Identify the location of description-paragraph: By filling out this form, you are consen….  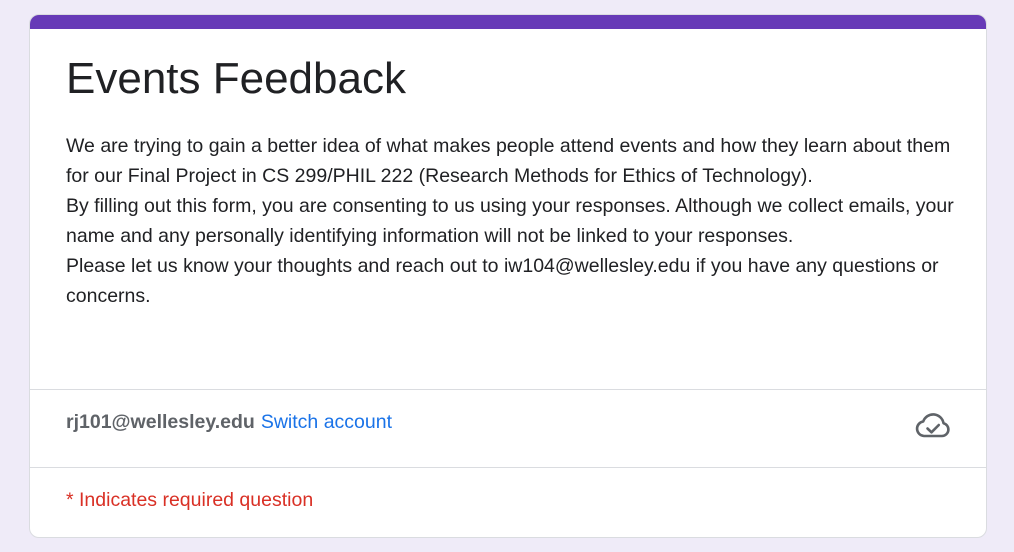
(510, 221).